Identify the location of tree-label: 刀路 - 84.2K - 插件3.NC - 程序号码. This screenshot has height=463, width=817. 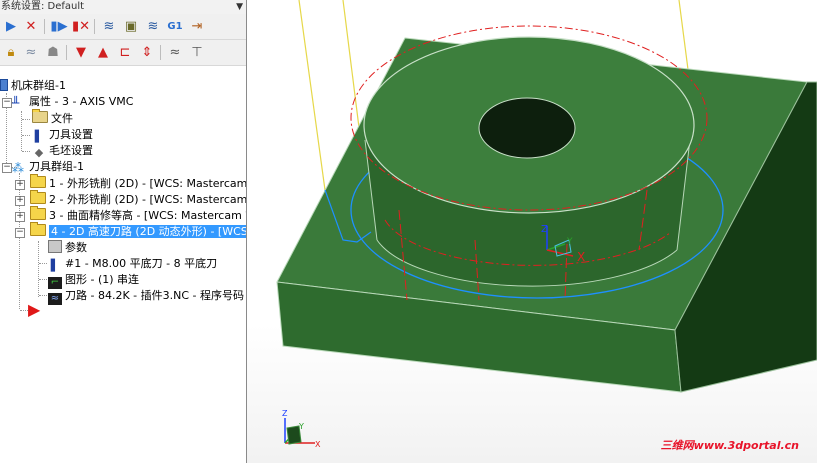
(154, 295).